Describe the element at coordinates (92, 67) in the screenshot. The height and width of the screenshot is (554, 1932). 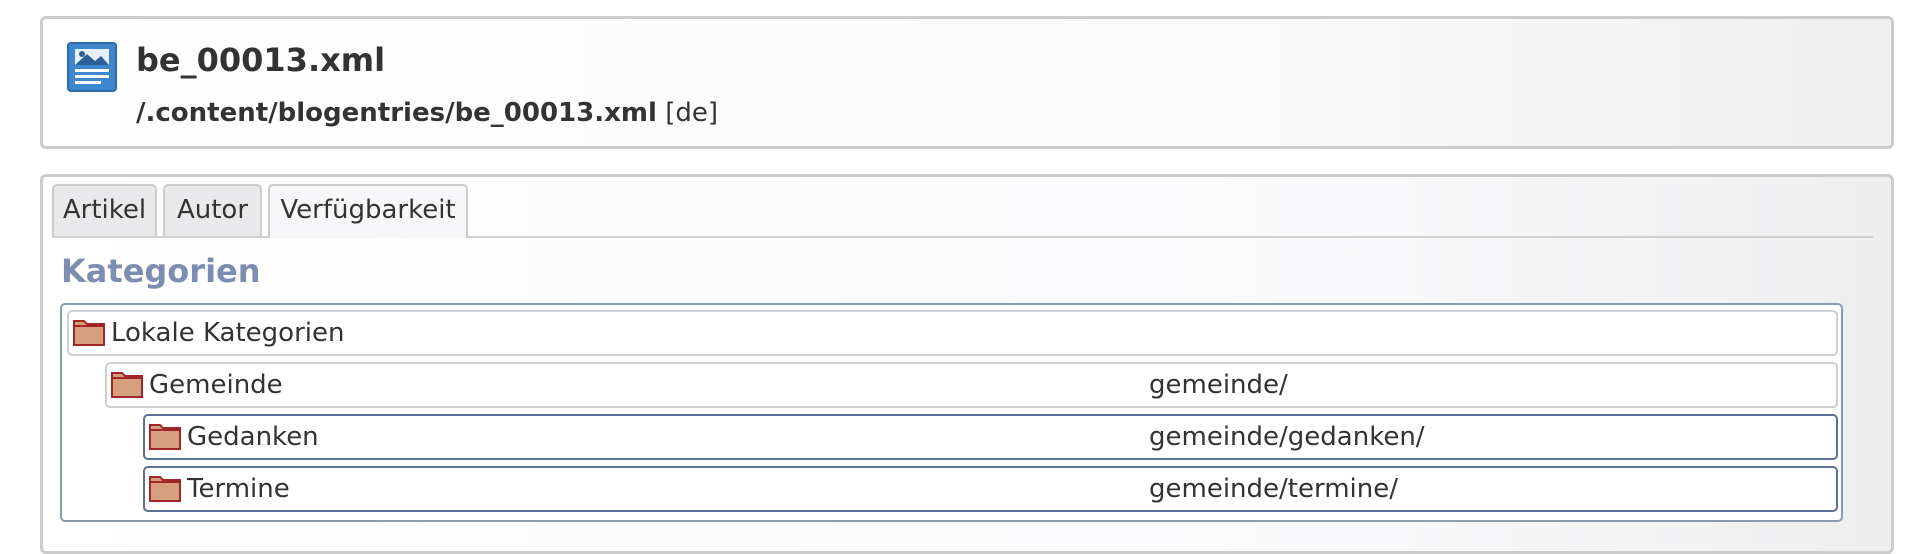
I see `document-image-icon` at that location.